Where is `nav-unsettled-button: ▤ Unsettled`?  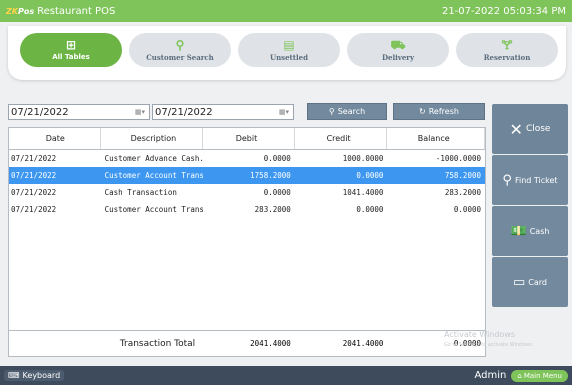
nav-unsettled-button: ▤ Unsettled is located at coordinates (289, 50).